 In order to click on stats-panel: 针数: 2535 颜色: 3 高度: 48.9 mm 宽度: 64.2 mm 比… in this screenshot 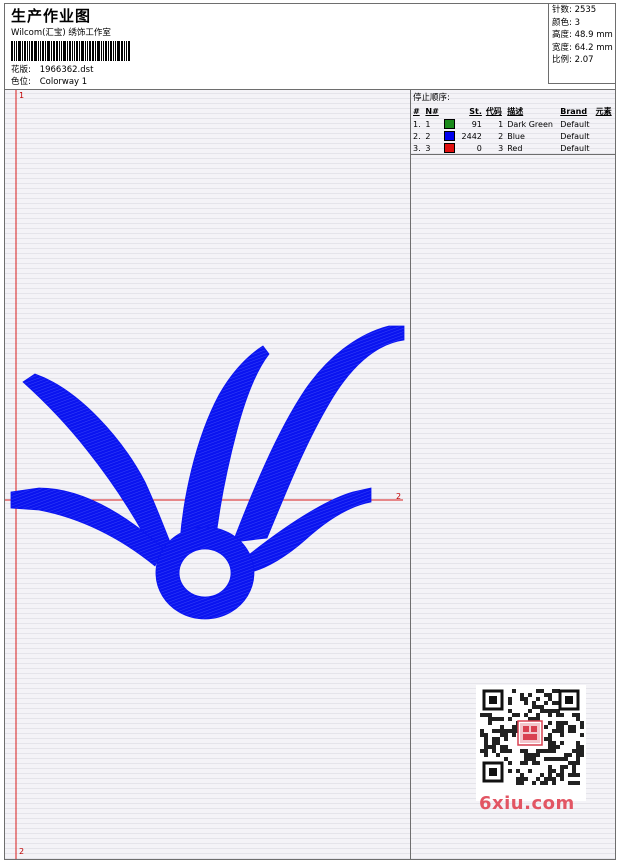, I will do `click(581, 44)`.